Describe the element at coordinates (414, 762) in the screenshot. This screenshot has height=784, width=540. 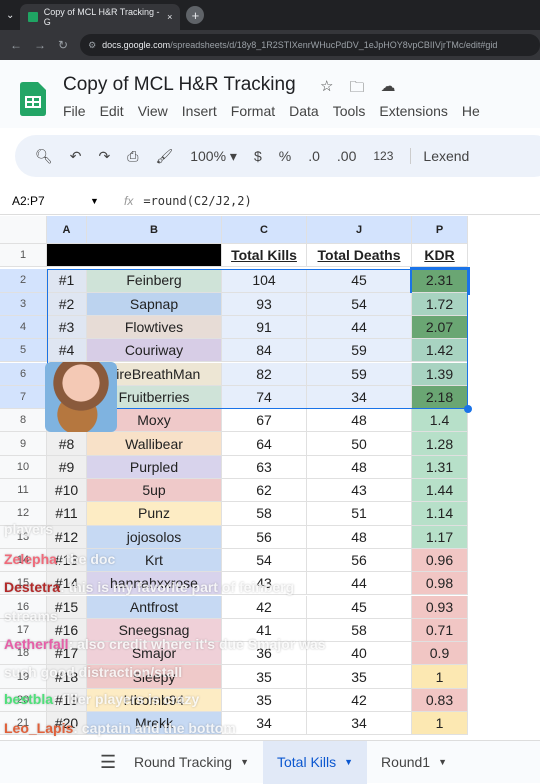
I see `sheet-tab-round1: Round1 ▼` at that location.